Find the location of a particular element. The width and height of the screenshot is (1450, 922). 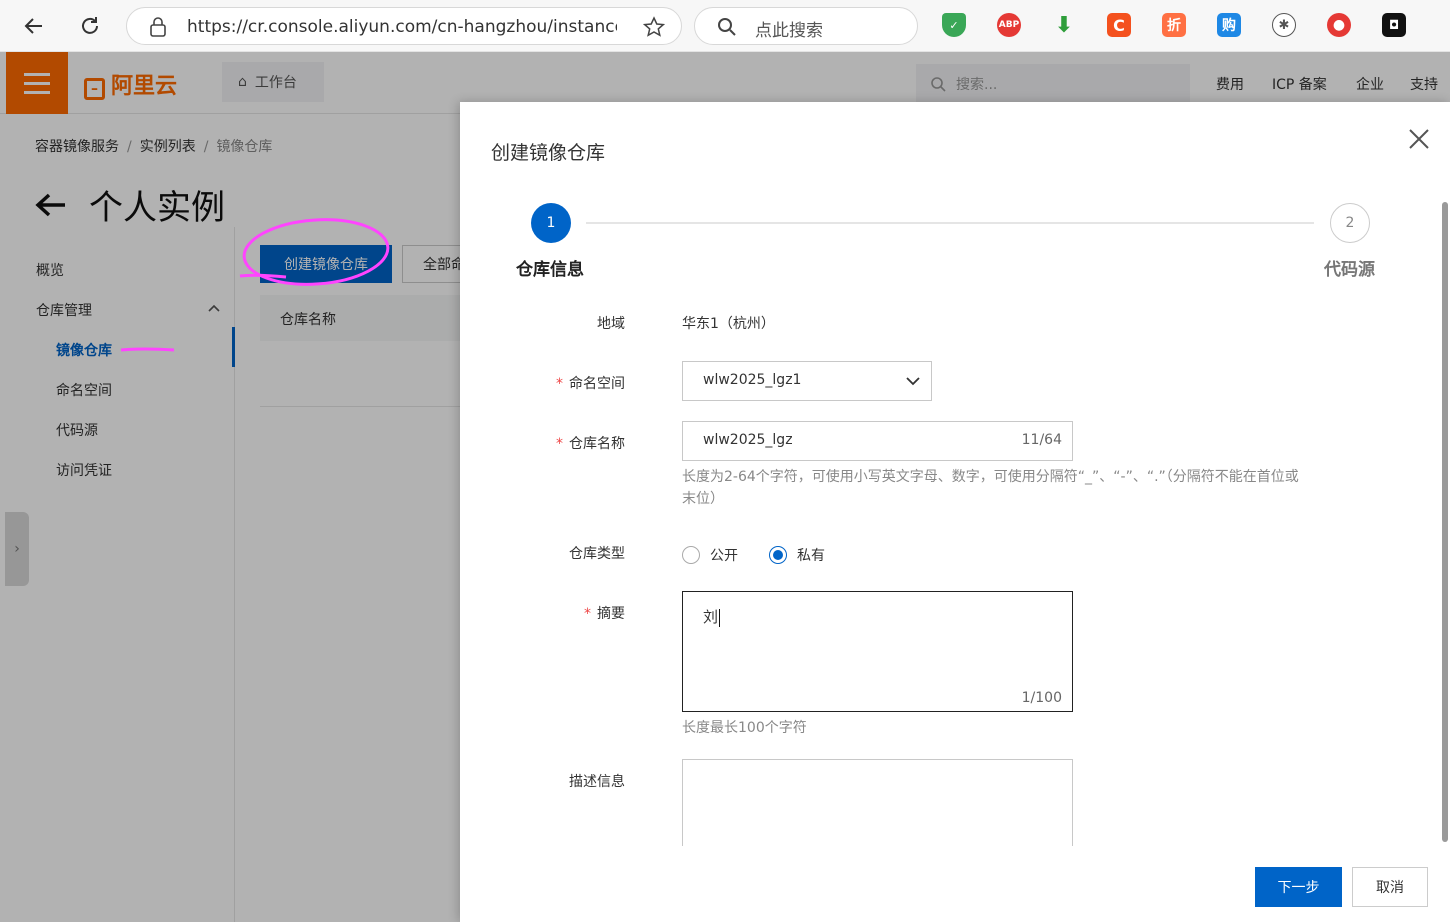

repo-name-label: * 仓库名称 is located at coordinates (590, 444).